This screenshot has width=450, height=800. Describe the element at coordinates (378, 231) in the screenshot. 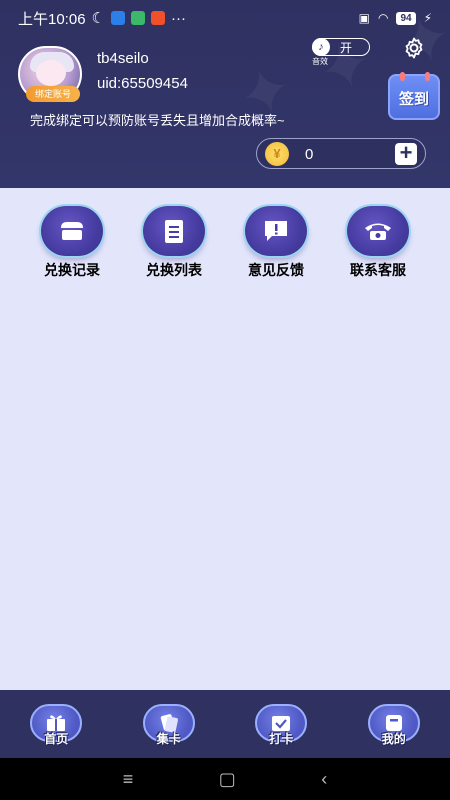

I see `phone-icon` at that location.